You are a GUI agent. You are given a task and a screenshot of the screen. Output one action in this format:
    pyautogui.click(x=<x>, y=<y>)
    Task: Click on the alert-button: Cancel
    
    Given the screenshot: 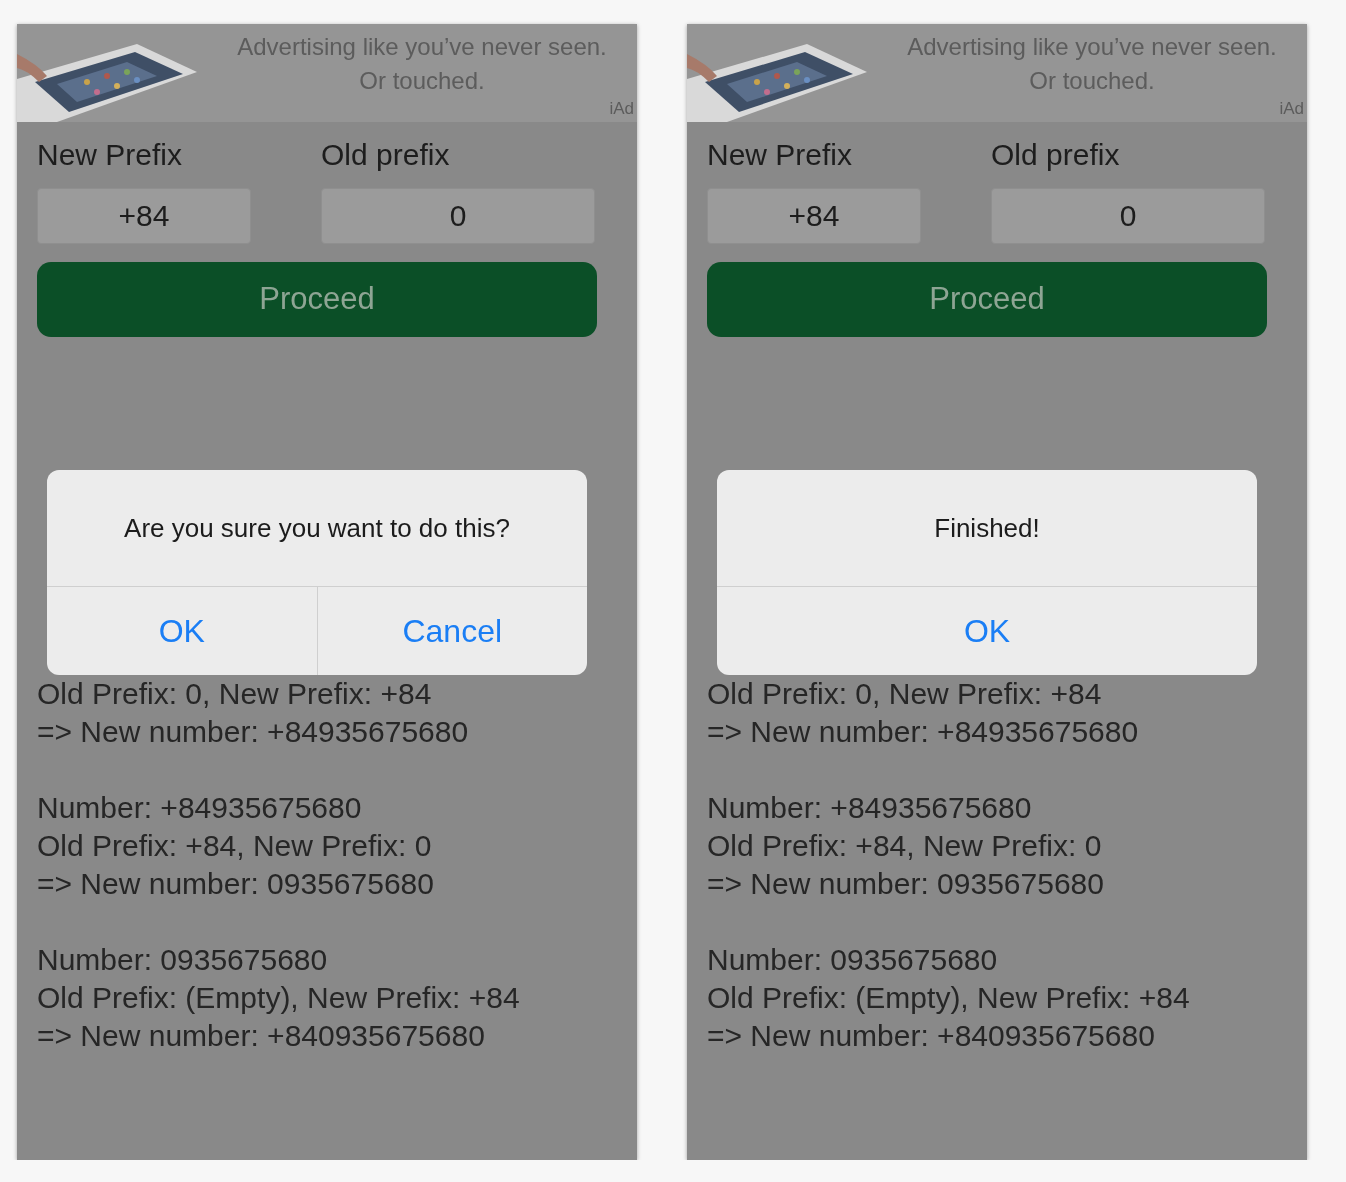 What is the action you would take?
    pyautogui.click(x=451, y=631)
    